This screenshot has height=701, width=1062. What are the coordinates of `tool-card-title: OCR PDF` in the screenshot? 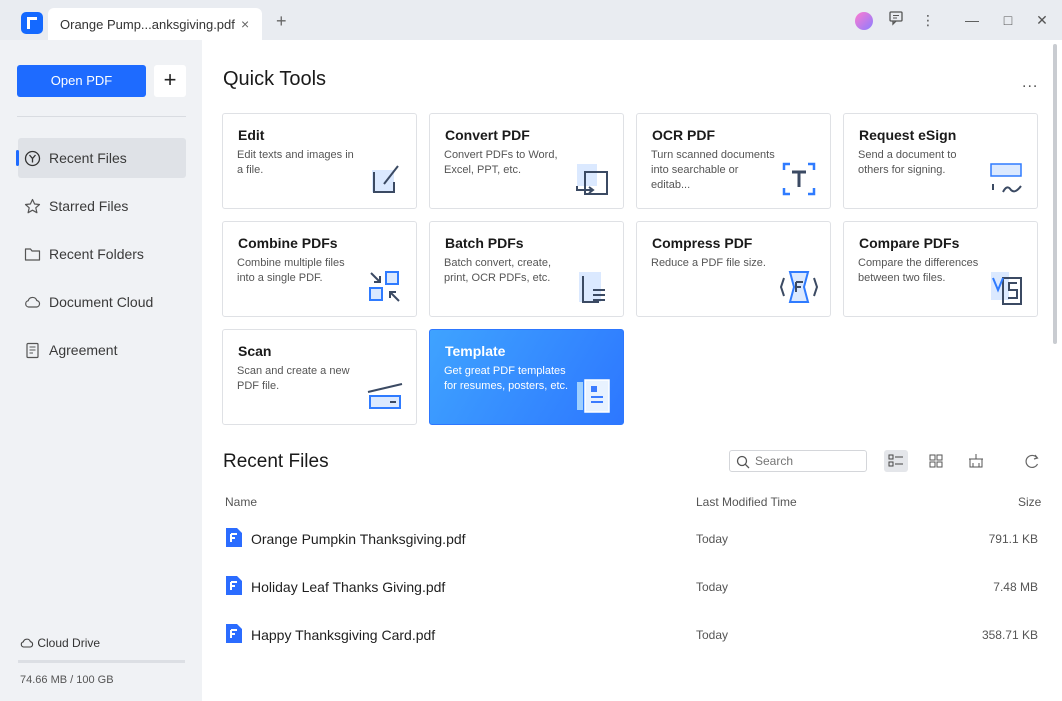 It's located at (683, 135).